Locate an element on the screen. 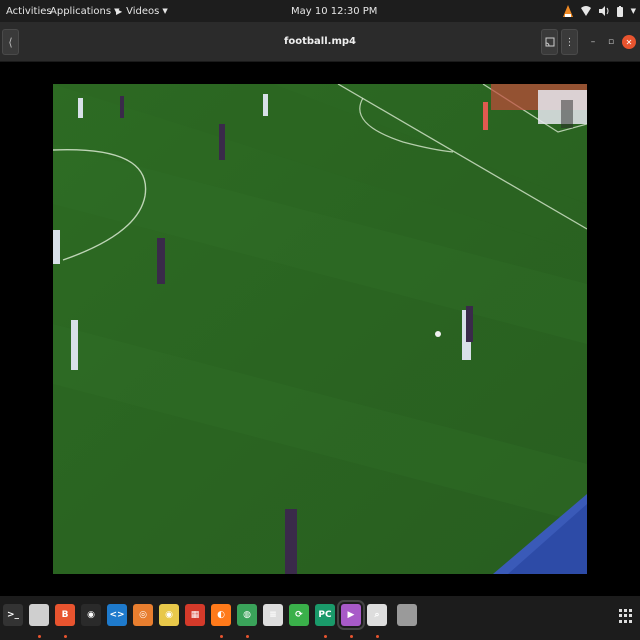 Image resolution: width=640 pixels, height=640 pixels. firefox-icon: ◐ is located at coordinates (221, 615).